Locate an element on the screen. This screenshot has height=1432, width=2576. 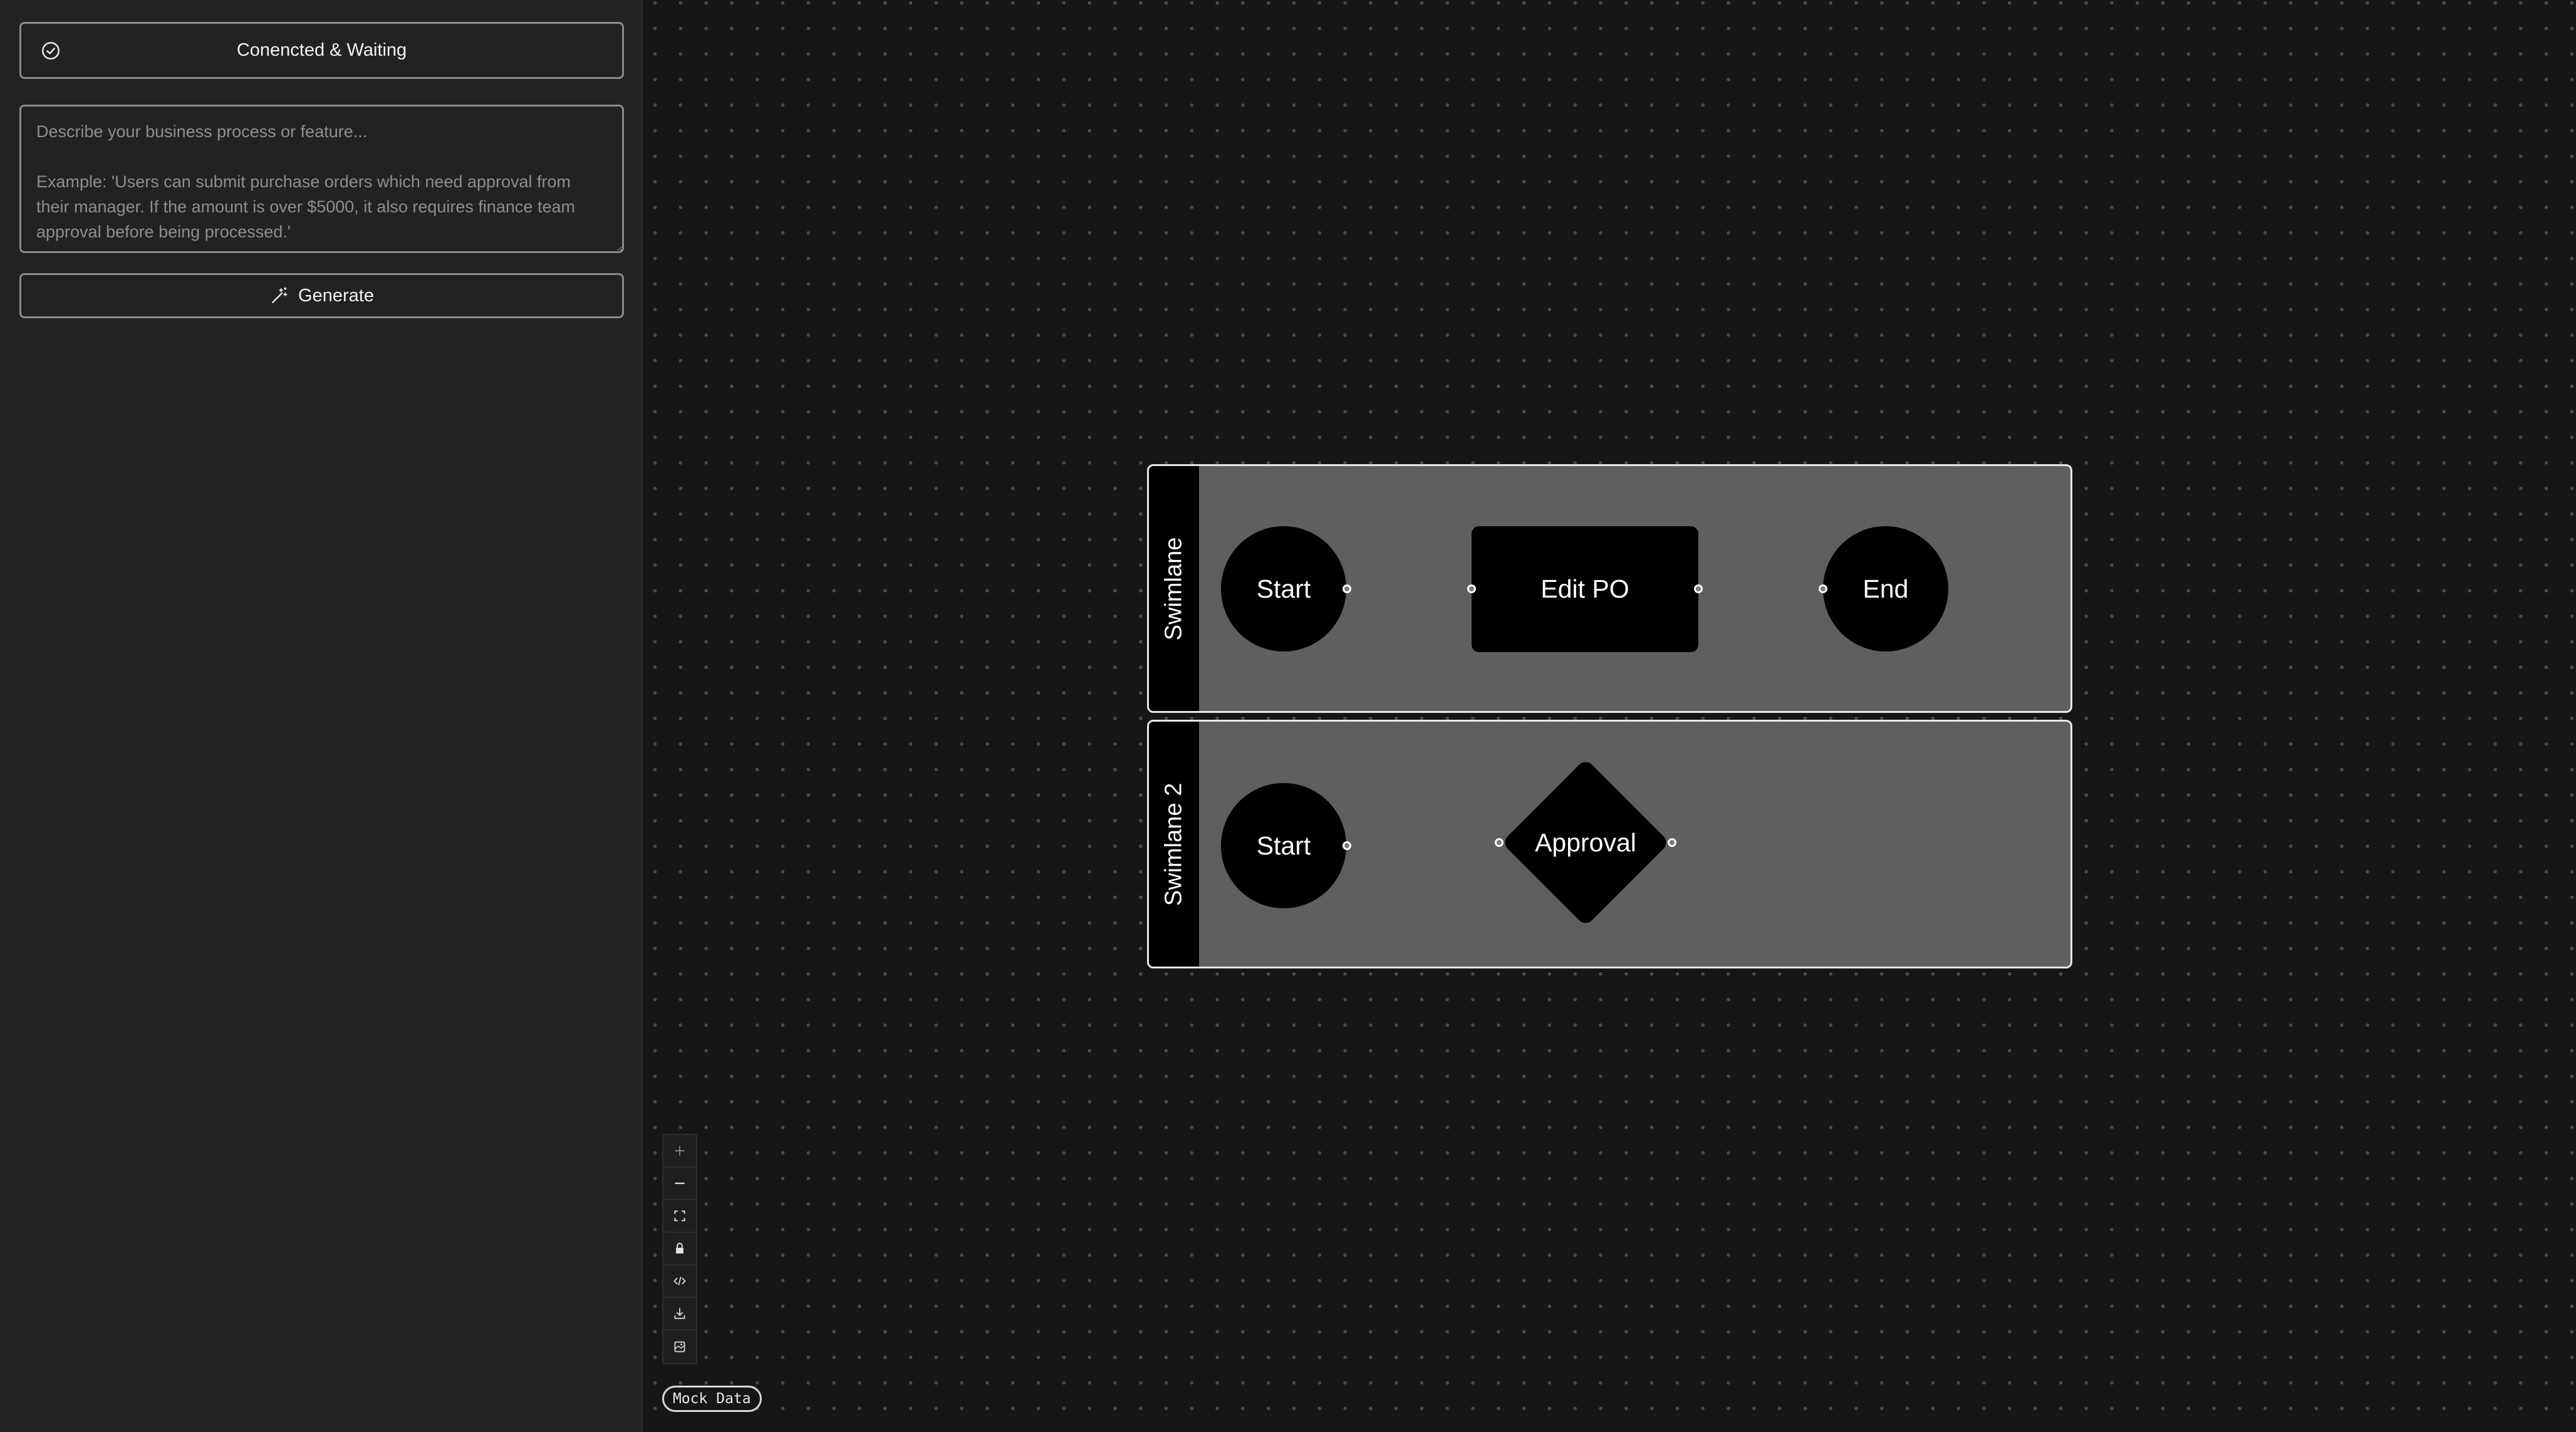
code-icon is located at coordinates (679, 1281).